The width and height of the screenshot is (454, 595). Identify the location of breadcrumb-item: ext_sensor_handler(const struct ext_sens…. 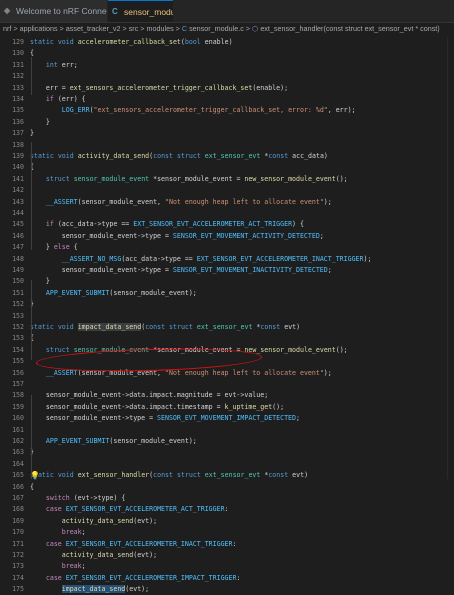
(349, 29).